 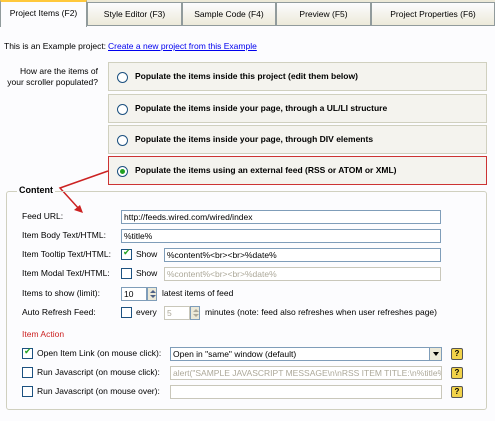 What do you see at coordinates (66, 254) in the screenshot?
I see `item-tooltip-label: Item Tooltip Text/HTML:` at bounding box center [66, 254].